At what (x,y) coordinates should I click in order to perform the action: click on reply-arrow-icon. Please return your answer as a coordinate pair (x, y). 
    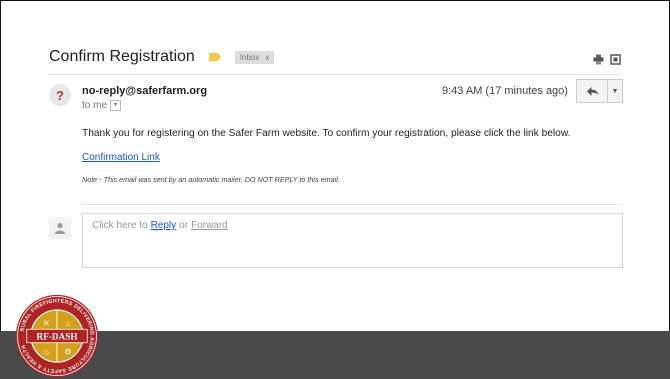
    Looking at the image, I should click on (593, 91).